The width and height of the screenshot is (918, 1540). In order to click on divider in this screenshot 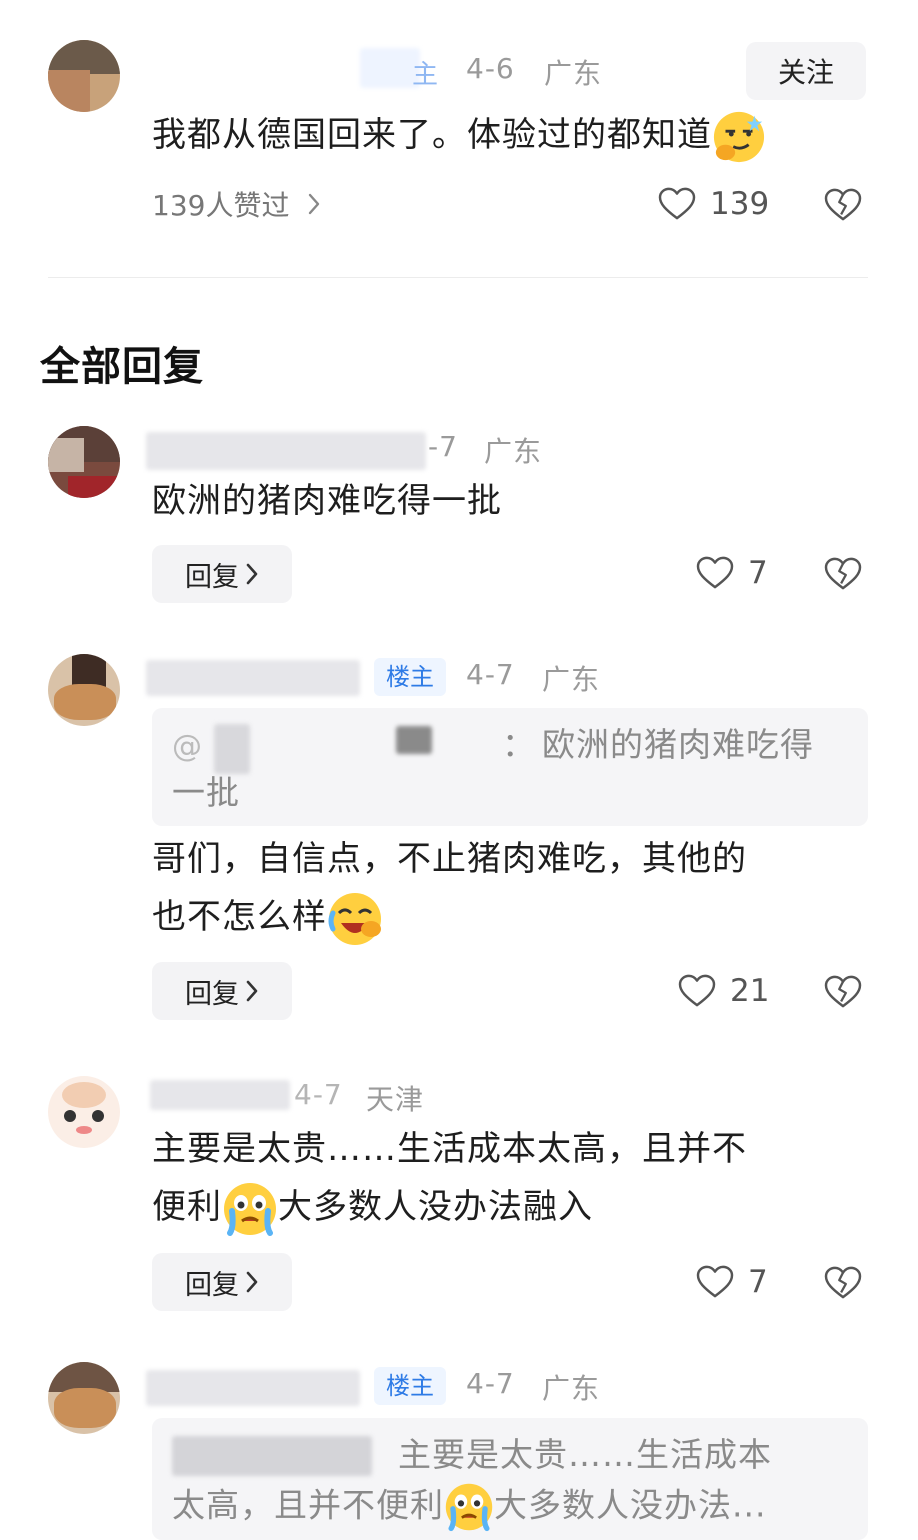, I will do `click(458, 277)`.